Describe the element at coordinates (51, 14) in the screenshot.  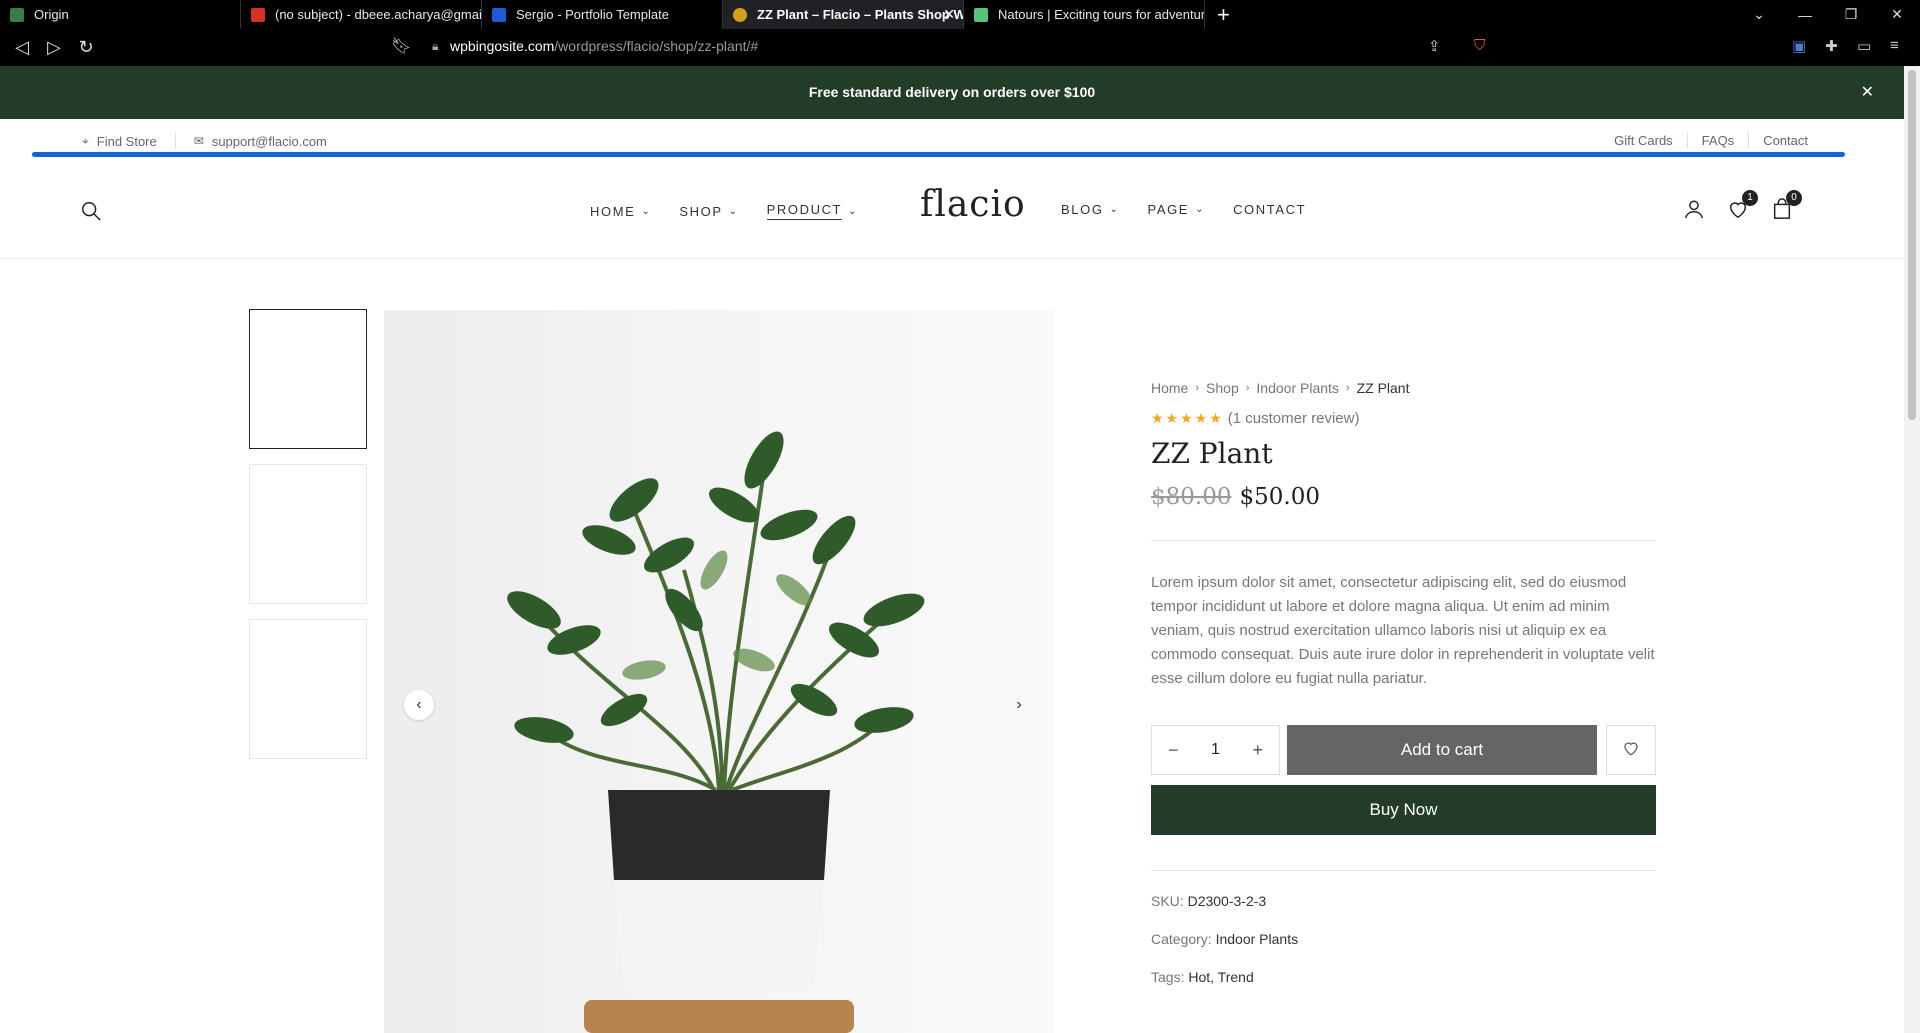
I see `tab-title: Origin` at that location.